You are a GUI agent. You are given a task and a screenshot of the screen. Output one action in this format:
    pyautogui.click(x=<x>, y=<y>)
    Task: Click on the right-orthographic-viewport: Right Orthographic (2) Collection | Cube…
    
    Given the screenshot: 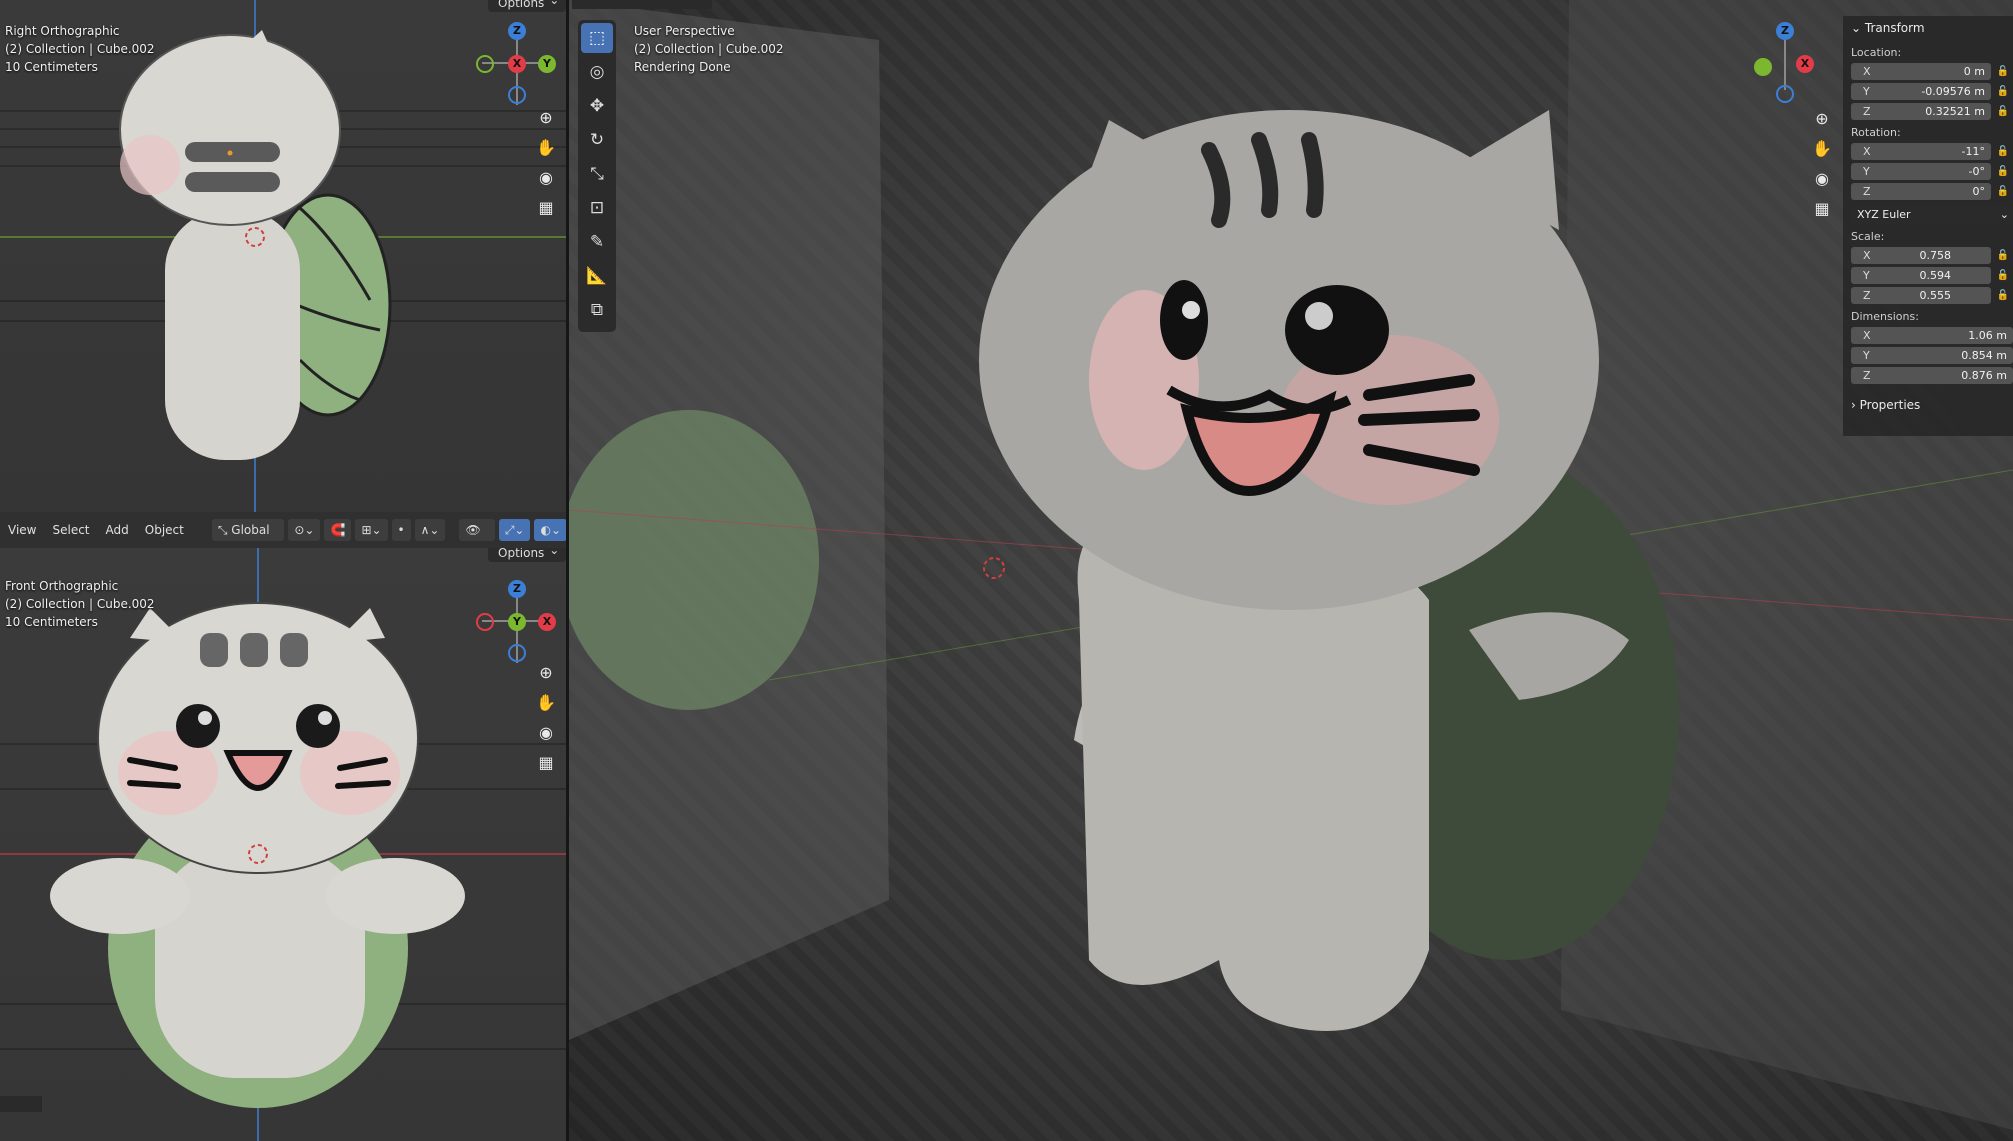 What is the action you would take?
    pyautogui.click(x=283, y=256)
    